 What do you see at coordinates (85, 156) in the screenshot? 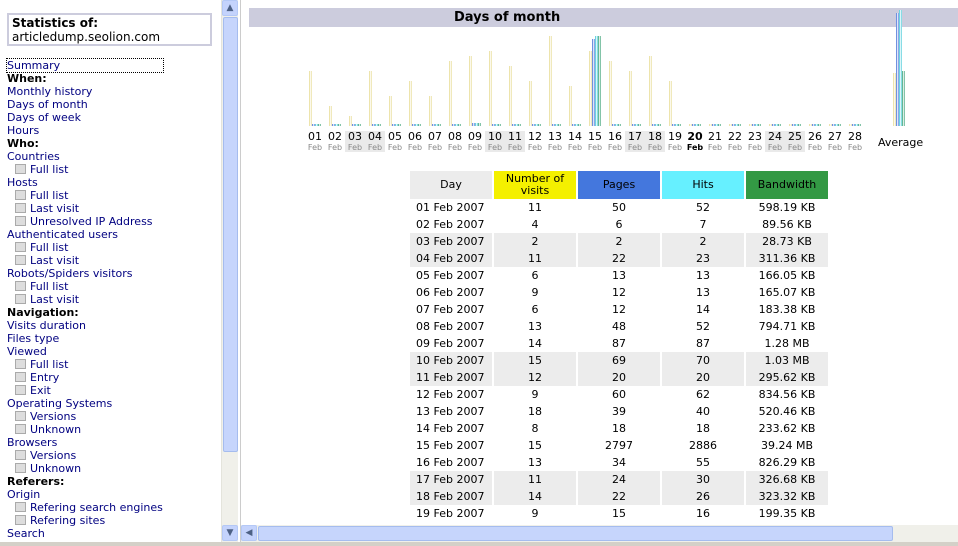
I see `menu-link: Countries` at bounding box center [85, 156].